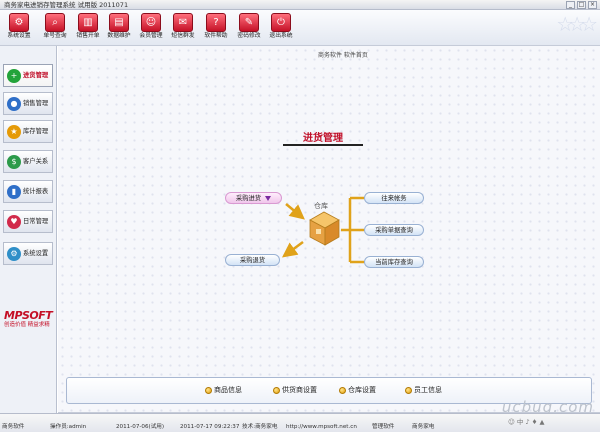 The image size is (600, 432). What do you see at coordinates (343, 55) in the screenshot?
I see `breadcrumb: 商务软件 软件首页` at bounding box center [343, 55].